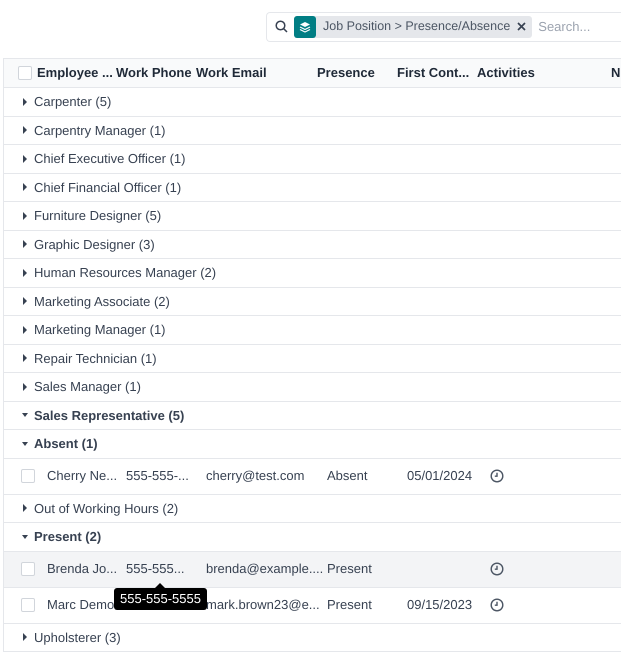 The height and width of the screenshot is (666, 621). I want to click on group-row: Furniture Designer (5), so click(83, 216).